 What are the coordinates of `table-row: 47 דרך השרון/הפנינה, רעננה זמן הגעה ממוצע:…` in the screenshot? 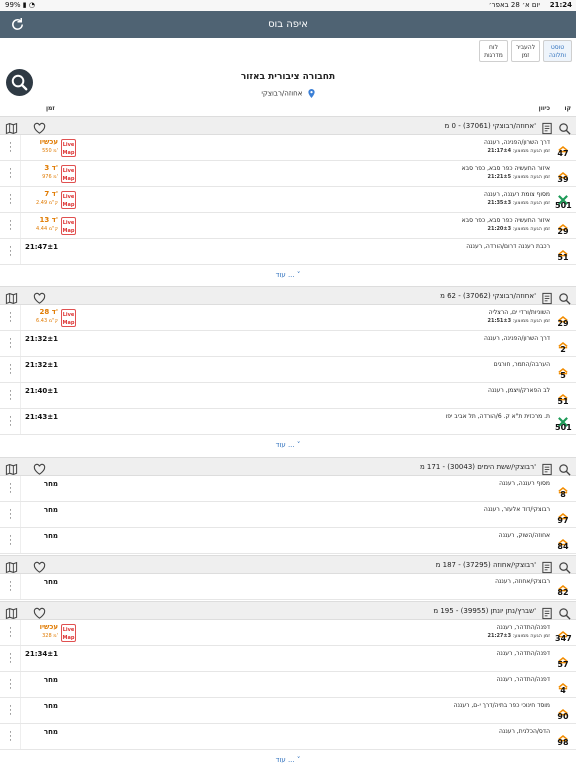 It's located at (288, 148).